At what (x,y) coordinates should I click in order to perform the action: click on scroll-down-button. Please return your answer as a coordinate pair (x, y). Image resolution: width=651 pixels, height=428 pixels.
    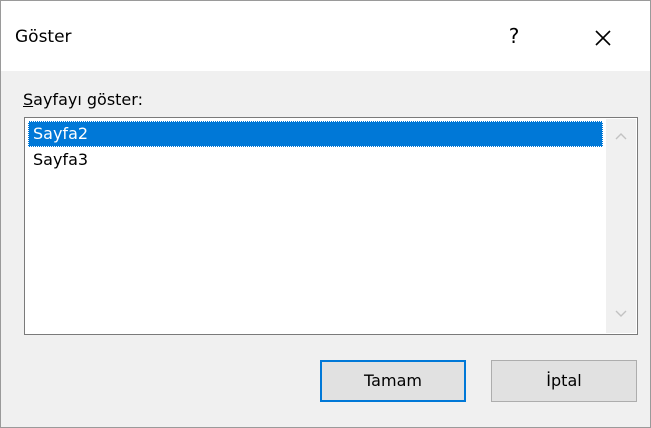
    Looking at the image, I should click on (621, 315).